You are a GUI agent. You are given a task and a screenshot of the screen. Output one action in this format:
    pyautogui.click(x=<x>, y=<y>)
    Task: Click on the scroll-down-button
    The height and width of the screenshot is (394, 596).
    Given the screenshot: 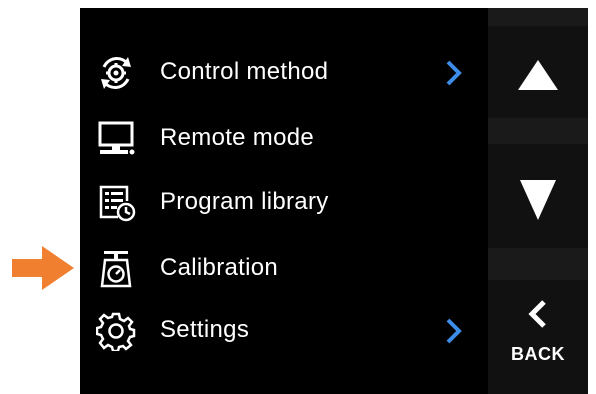 What is the action you would take?
    pyautogui.click(x=538, y=196)
    